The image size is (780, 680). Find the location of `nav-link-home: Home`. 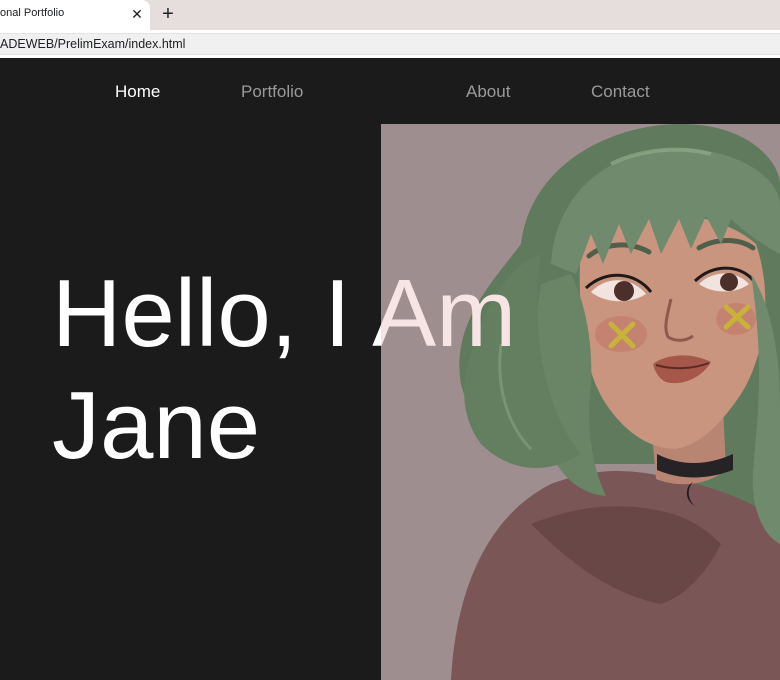

nav-link-home: Home is located at coordinates (137, 92).